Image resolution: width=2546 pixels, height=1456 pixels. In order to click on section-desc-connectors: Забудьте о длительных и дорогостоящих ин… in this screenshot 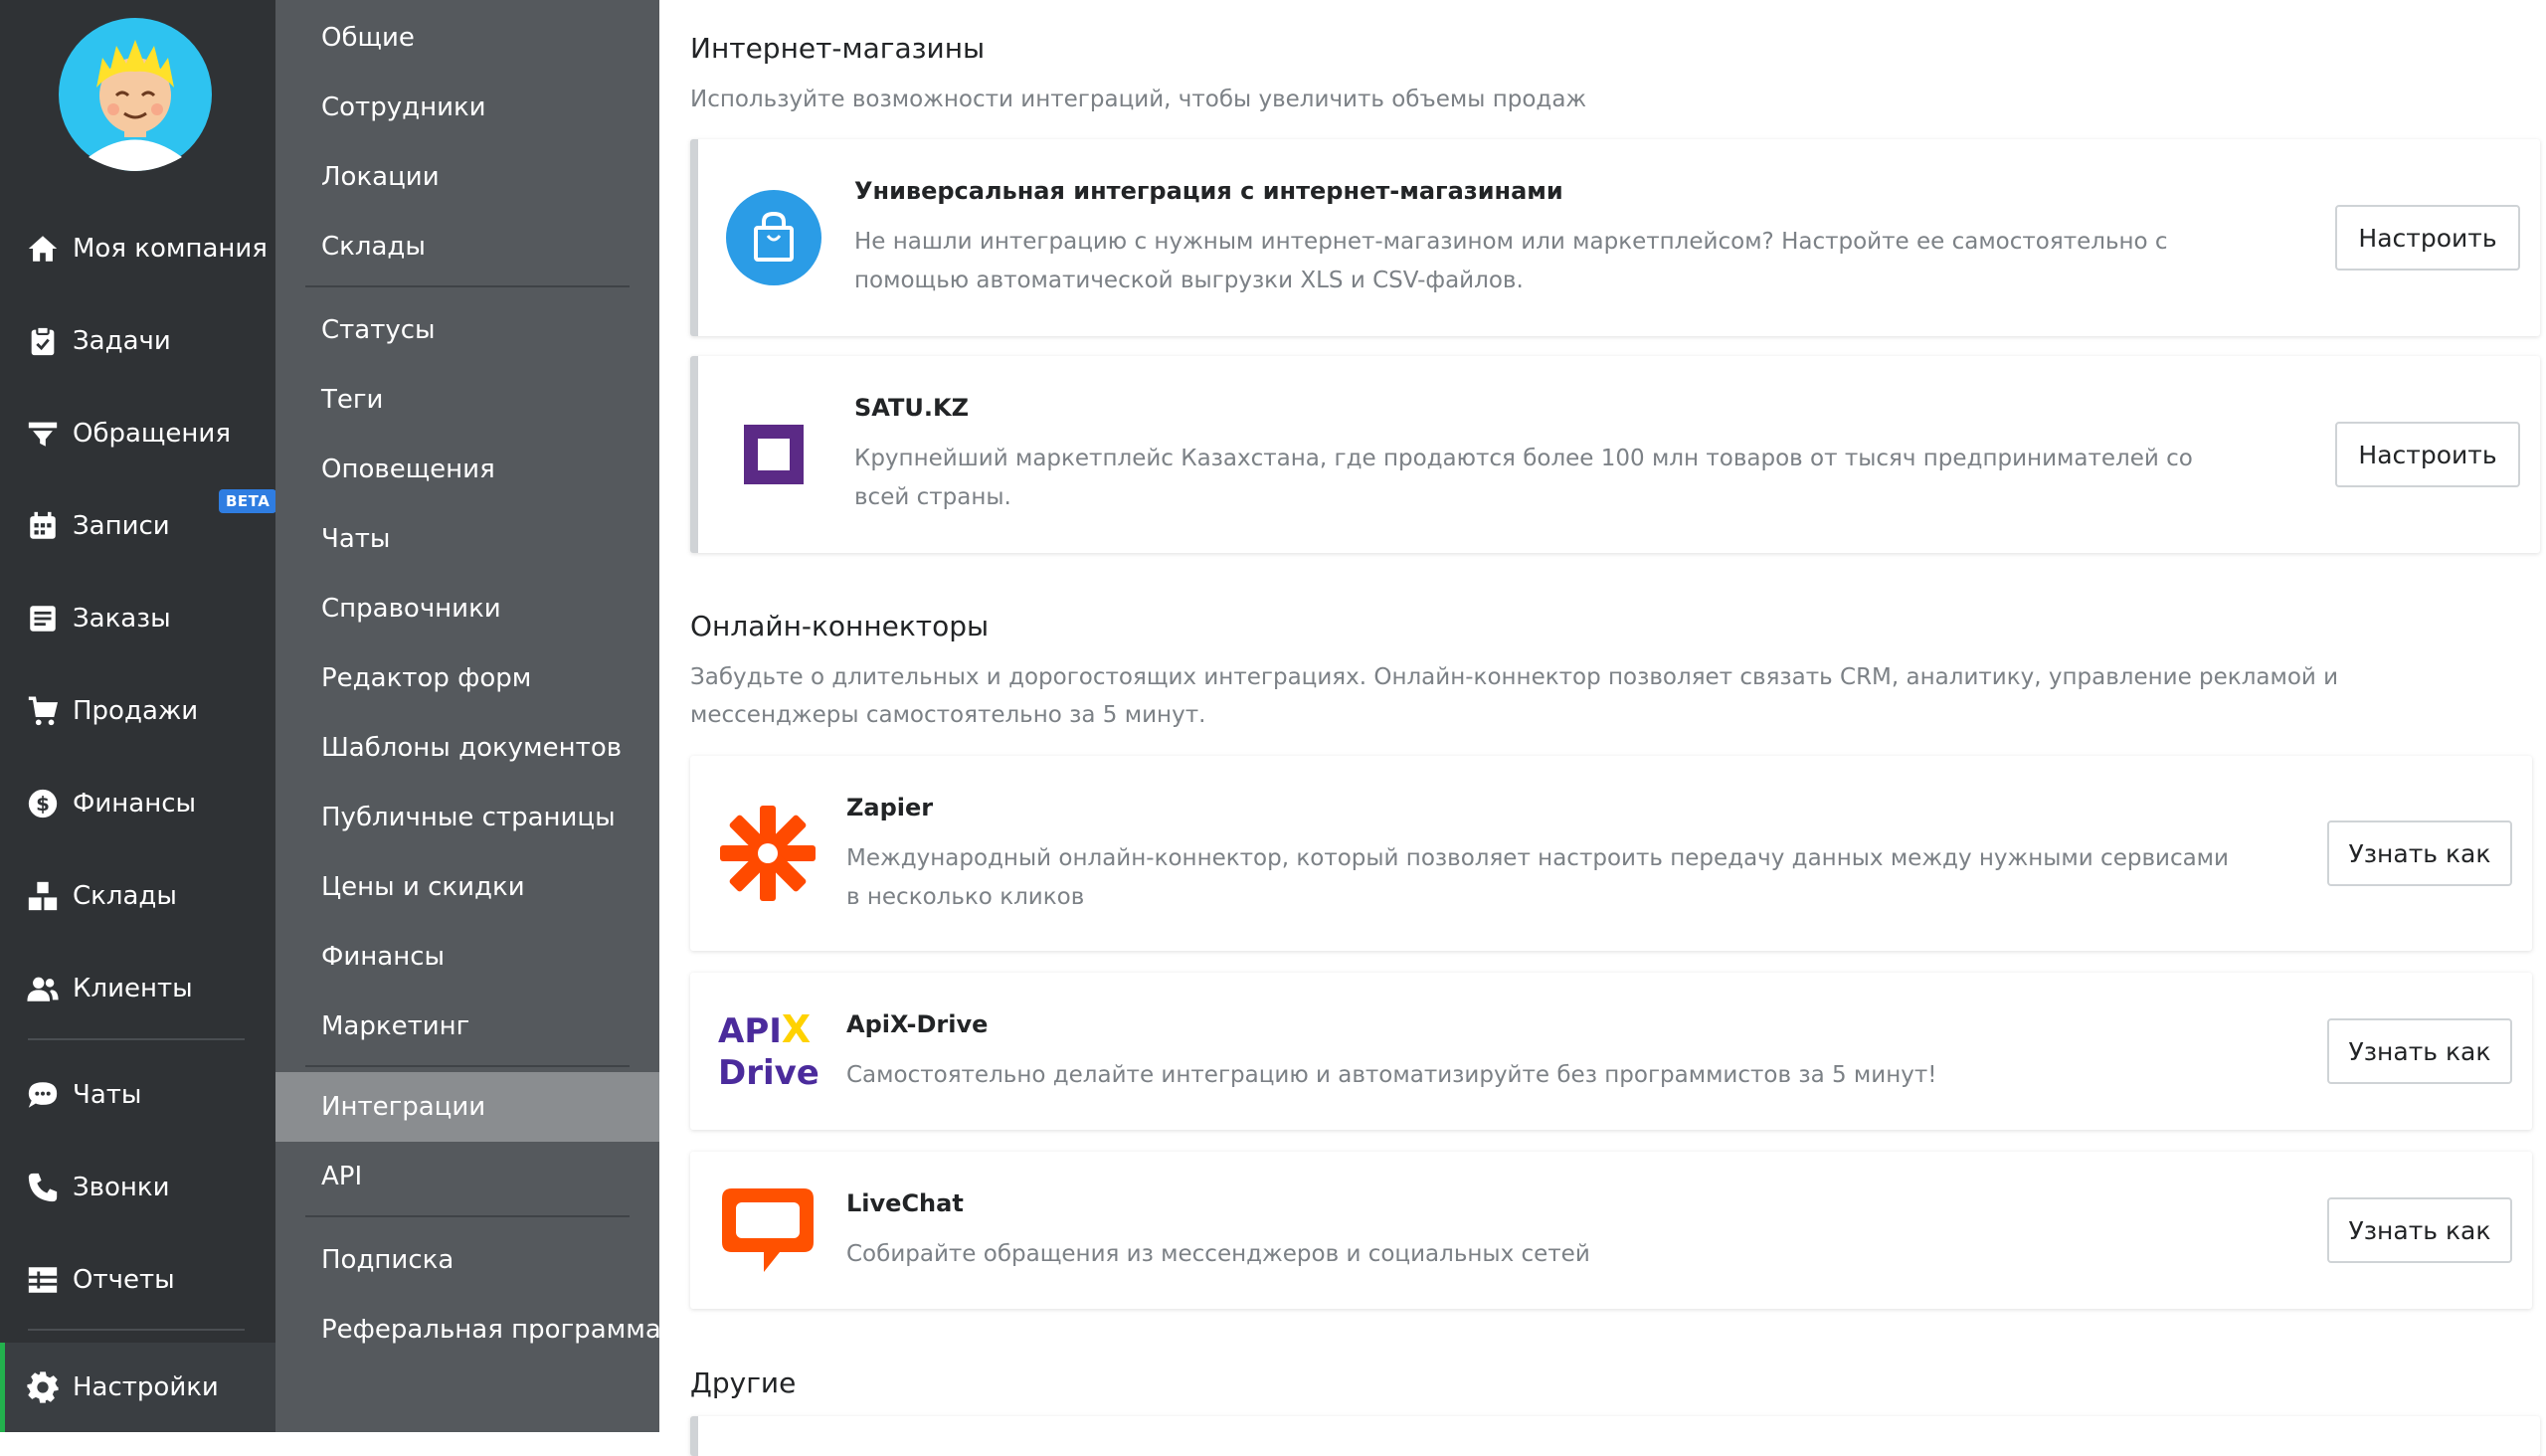, I will do `click(1514, 696)`.